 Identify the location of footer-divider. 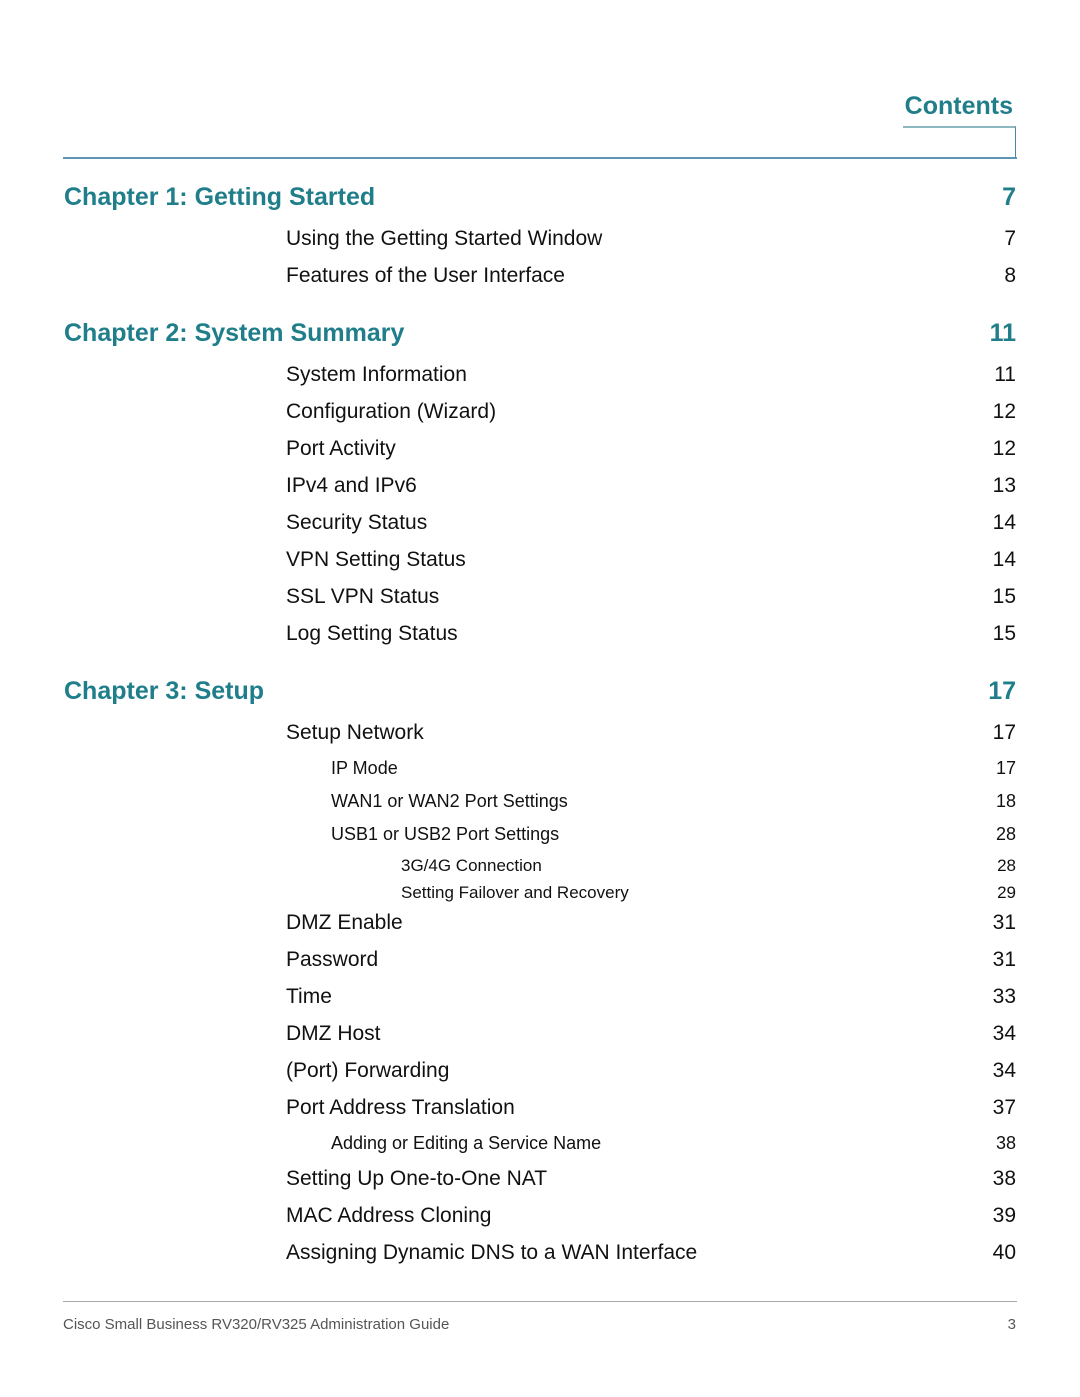
(540, 1301).